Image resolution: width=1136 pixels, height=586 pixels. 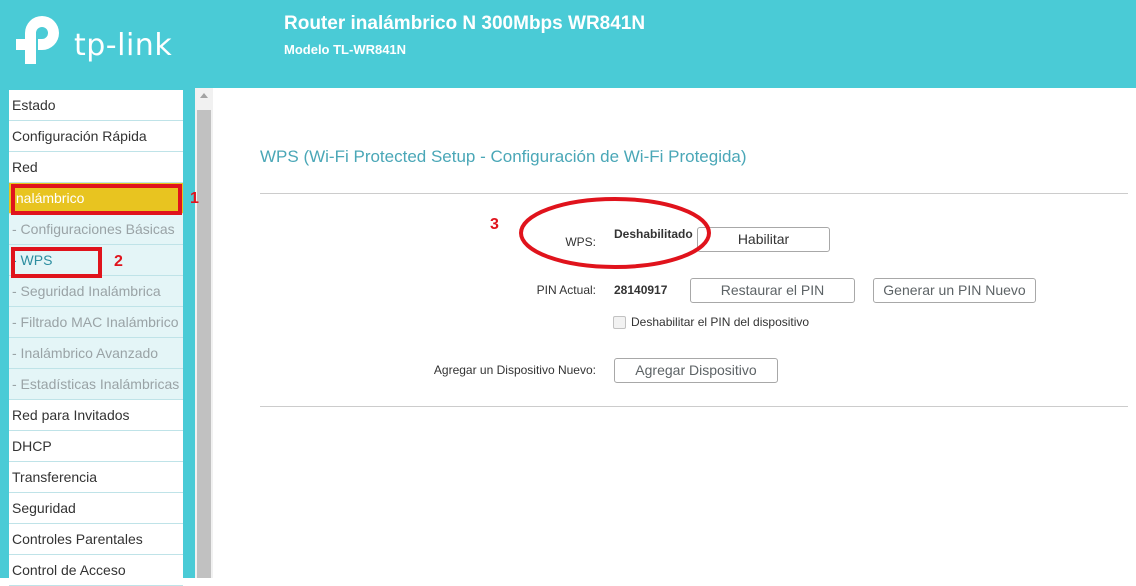 I want to click on annotation-number-1: 1, so click(x=194, y=198).